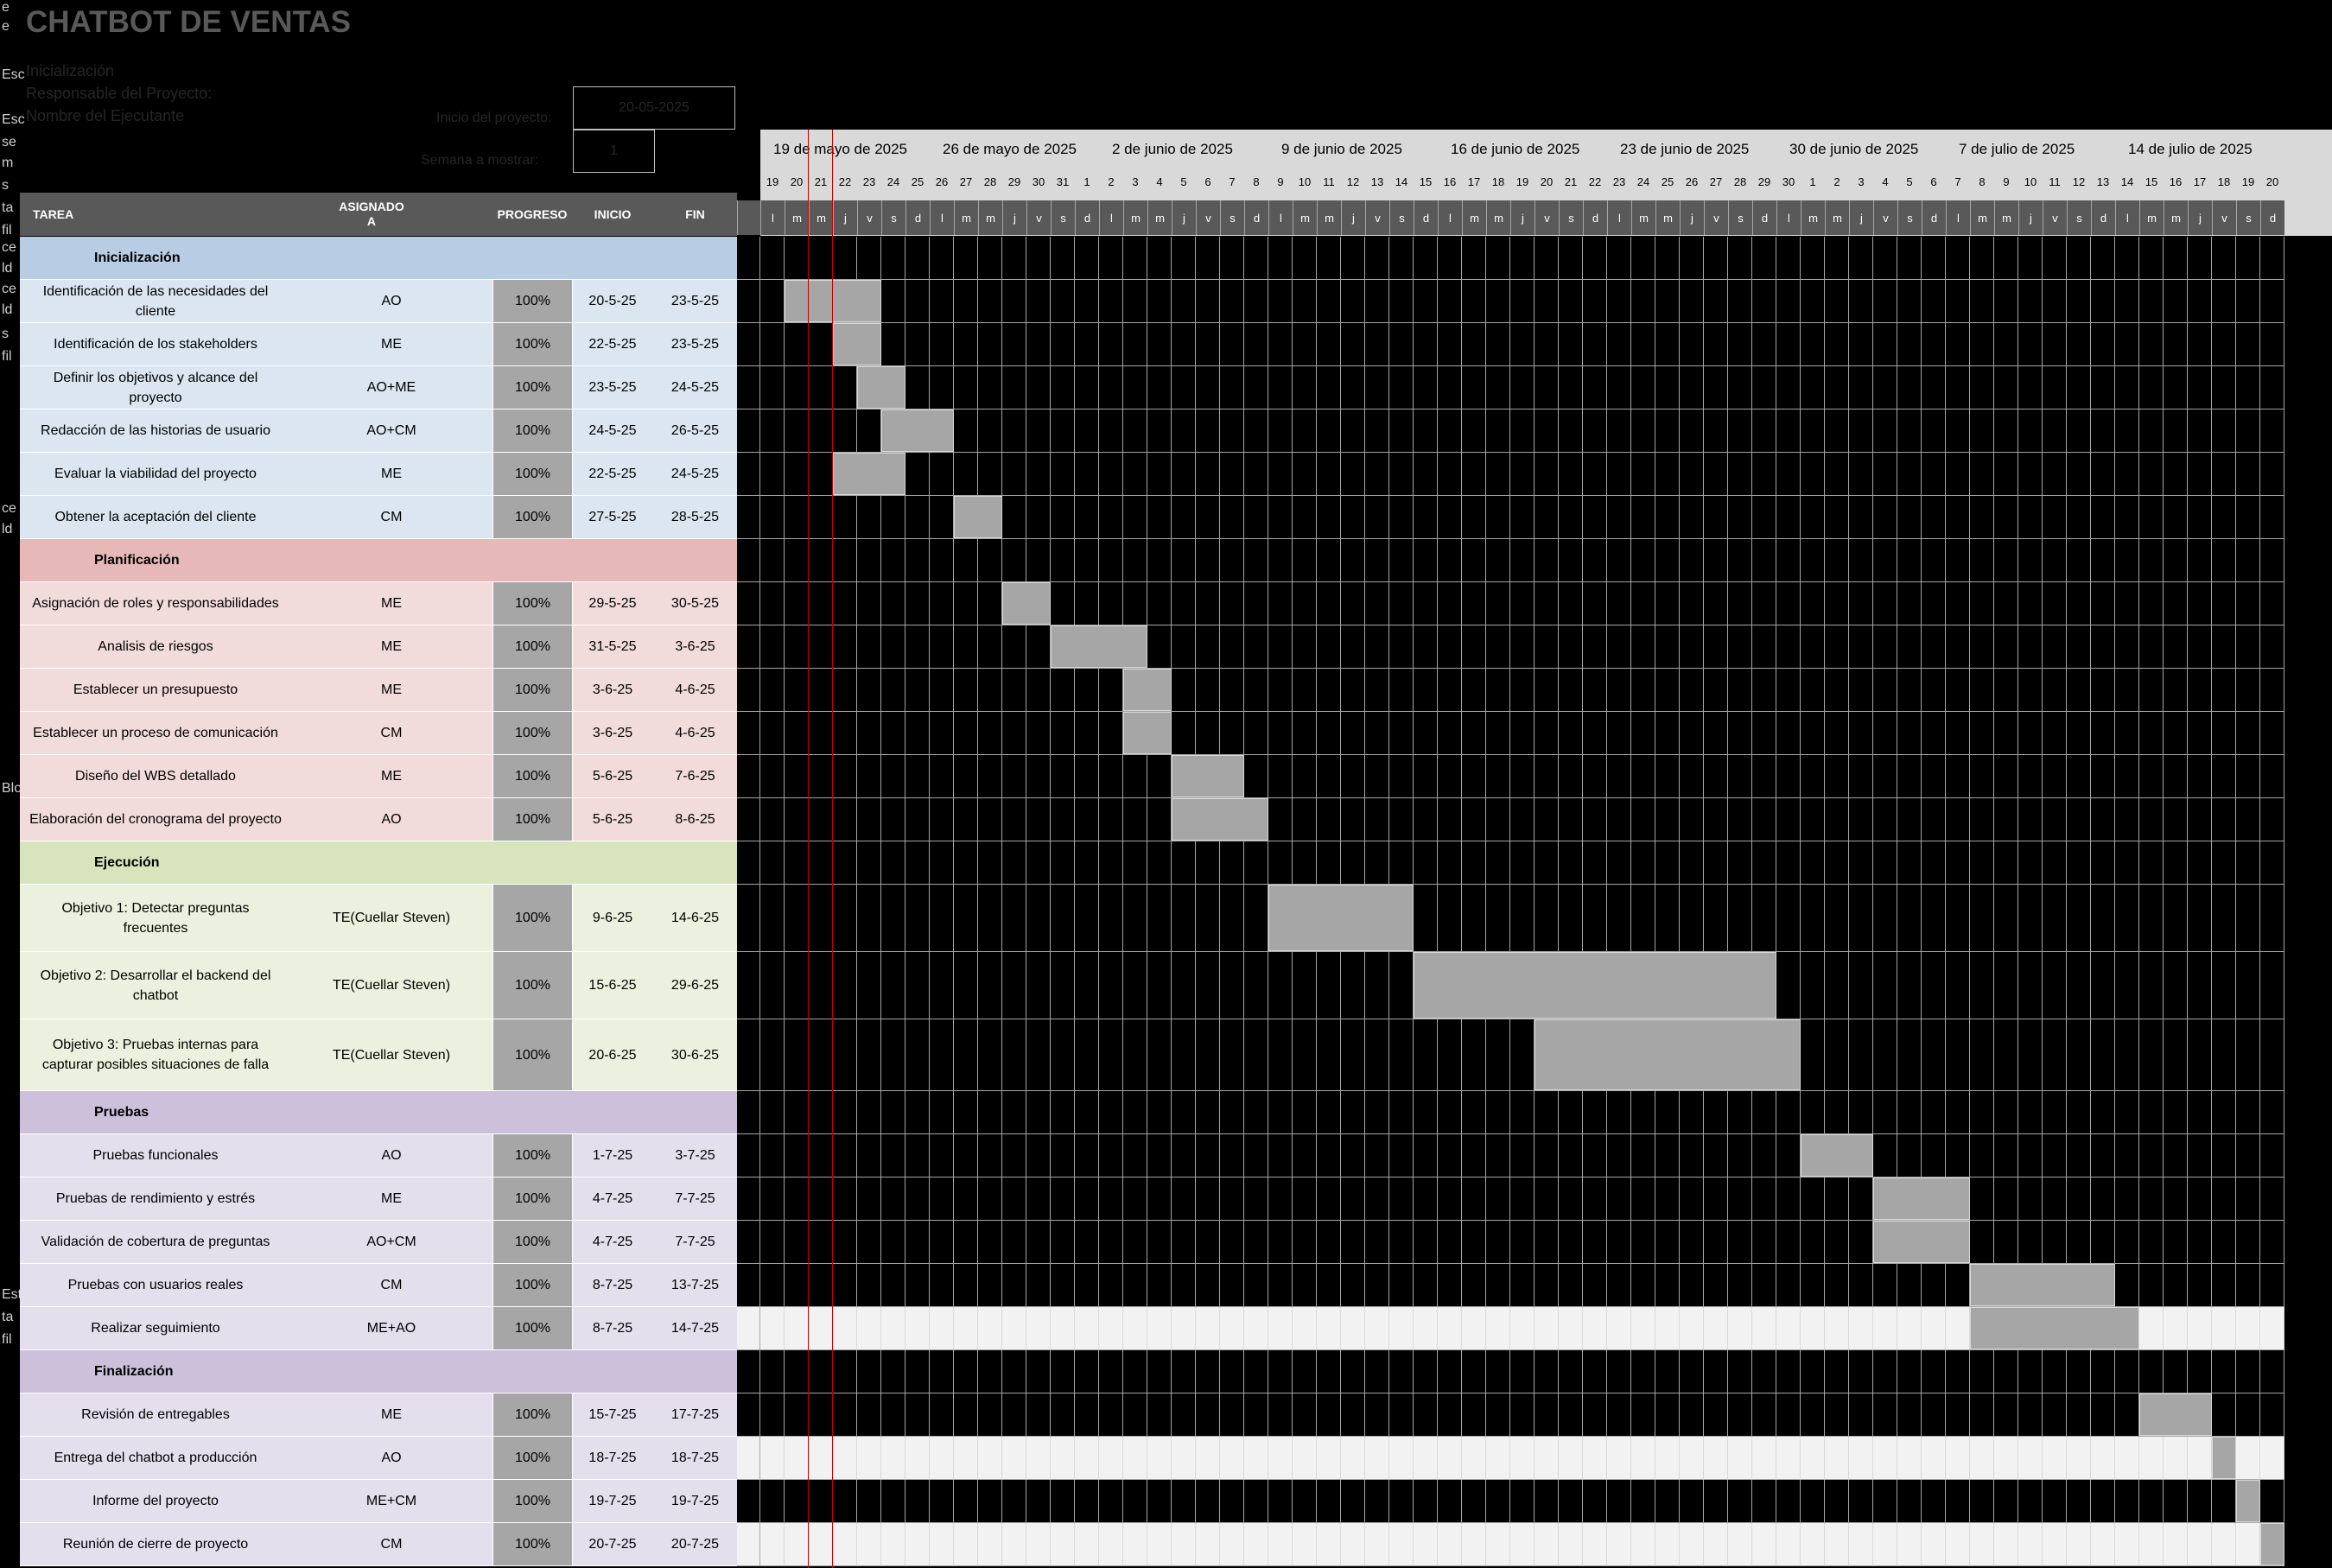  What do you see at coordinates (654, 108) in the screenshot?
I see `start-date-field: 20-05-2025` at bounding box center [654, 108].